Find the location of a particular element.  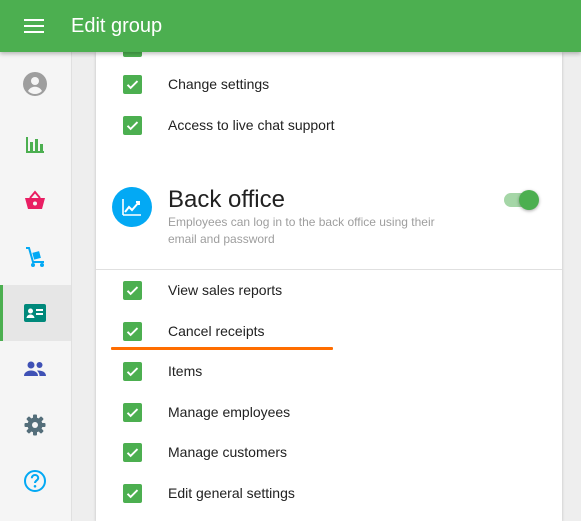

help-circle-icon is located at coordinates (35, 481).